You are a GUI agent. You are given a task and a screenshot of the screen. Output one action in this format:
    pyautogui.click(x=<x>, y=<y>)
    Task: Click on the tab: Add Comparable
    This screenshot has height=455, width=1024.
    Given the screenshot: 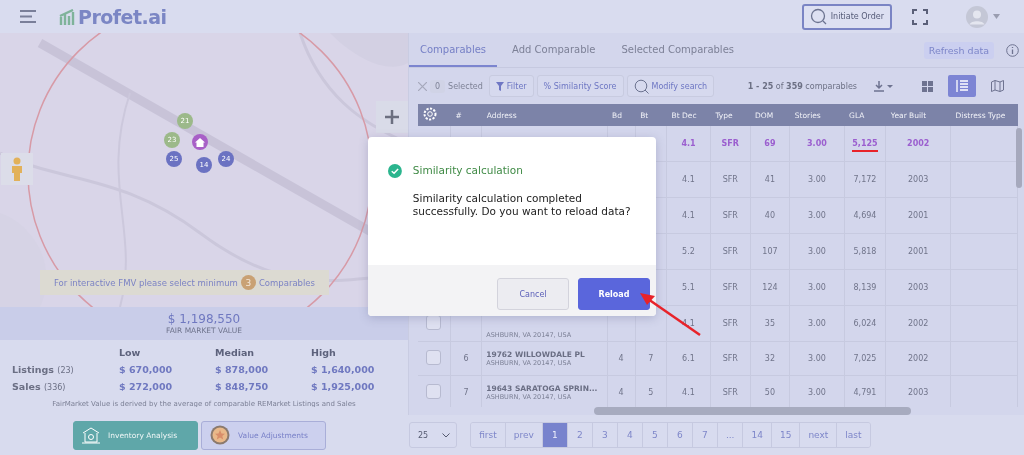 What is the action you would take?
    pyautogui.click(x=554, y=50)
    